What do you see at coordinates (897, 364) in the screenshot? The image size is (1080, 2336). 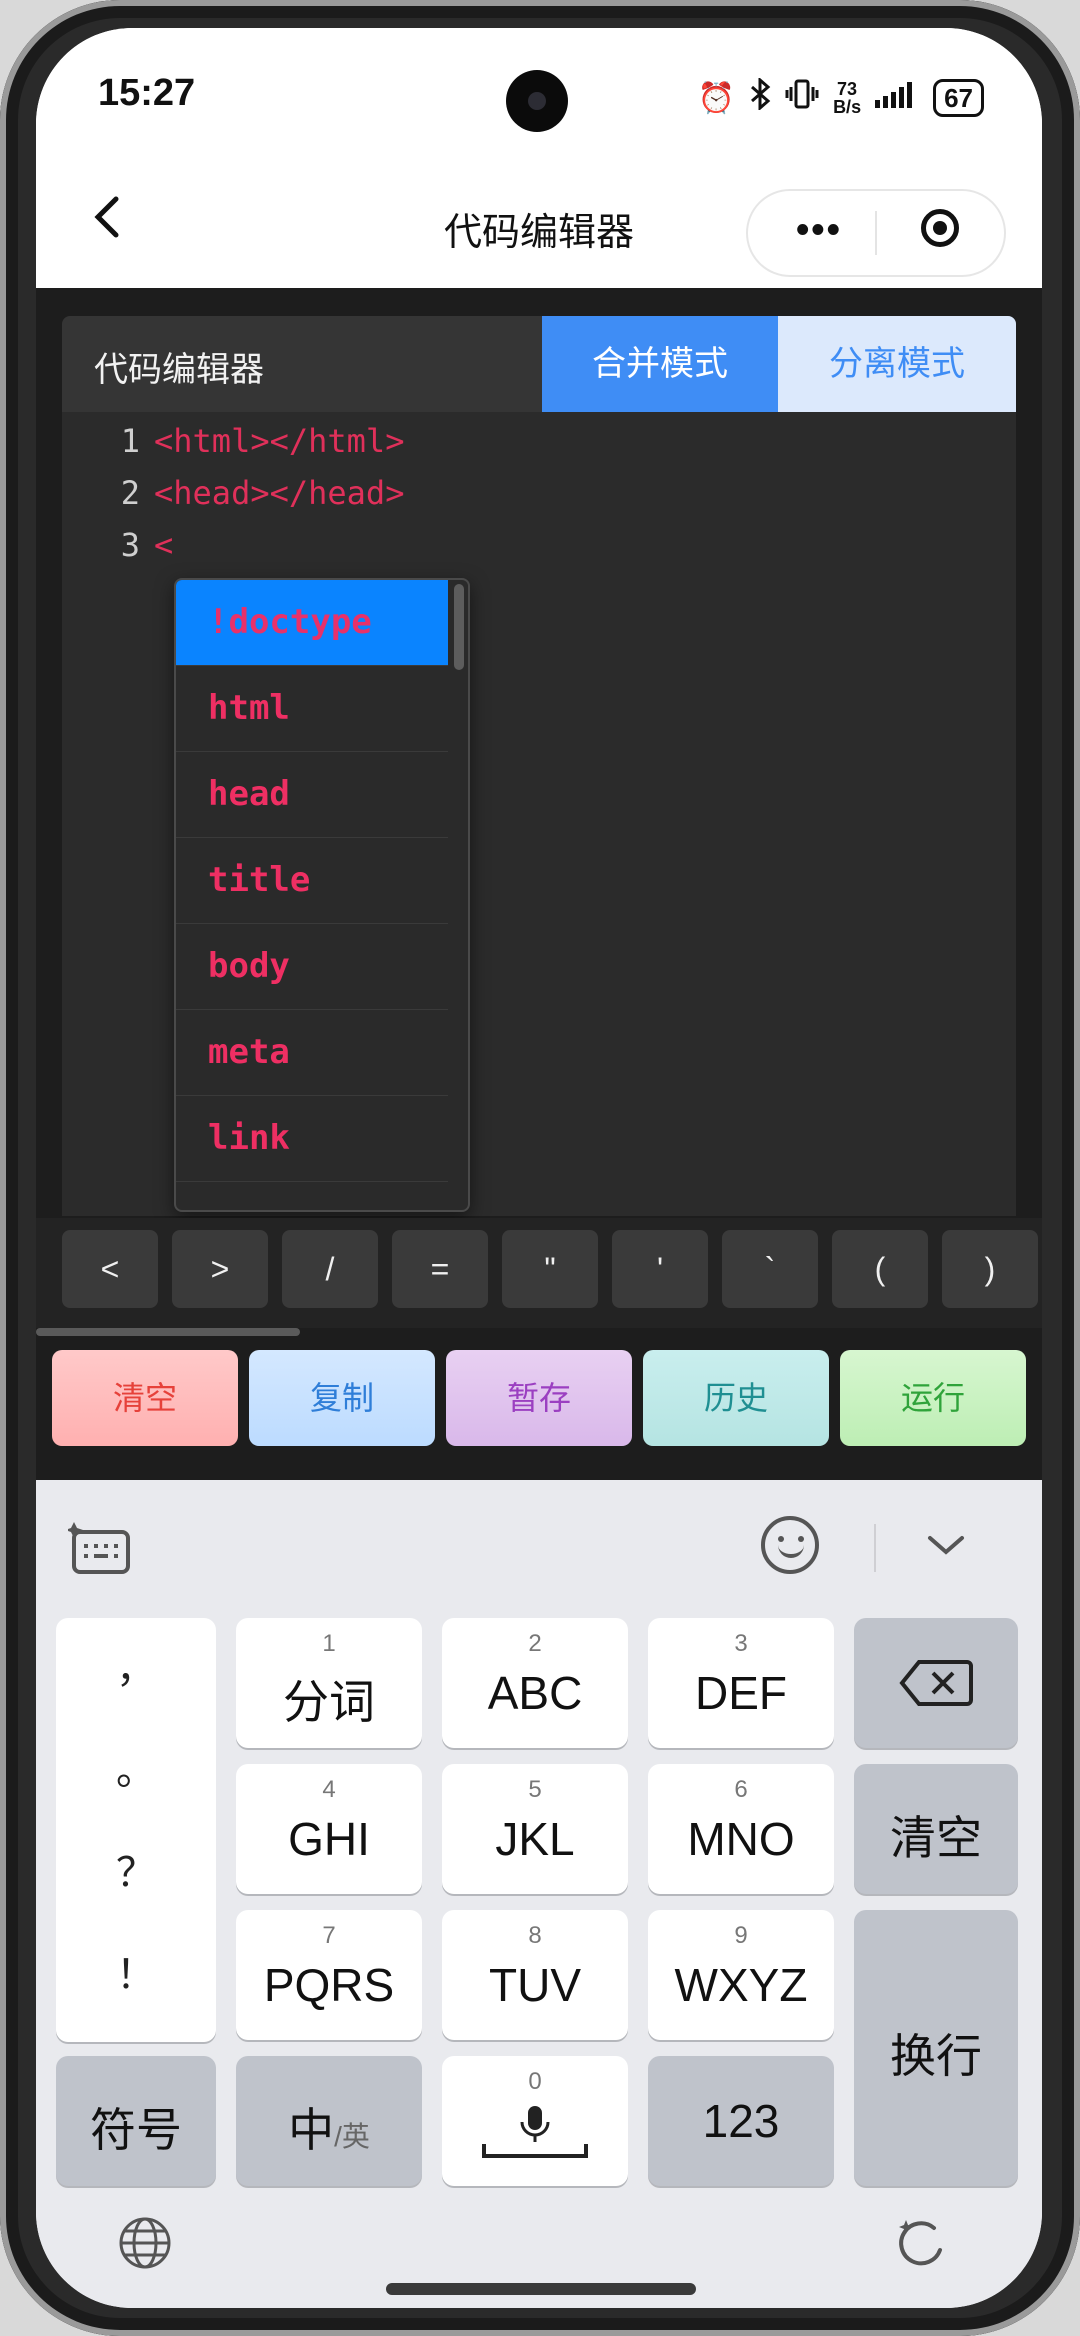 I see `split-mode-tab: 分离模式` at bounding box center [897, 364].